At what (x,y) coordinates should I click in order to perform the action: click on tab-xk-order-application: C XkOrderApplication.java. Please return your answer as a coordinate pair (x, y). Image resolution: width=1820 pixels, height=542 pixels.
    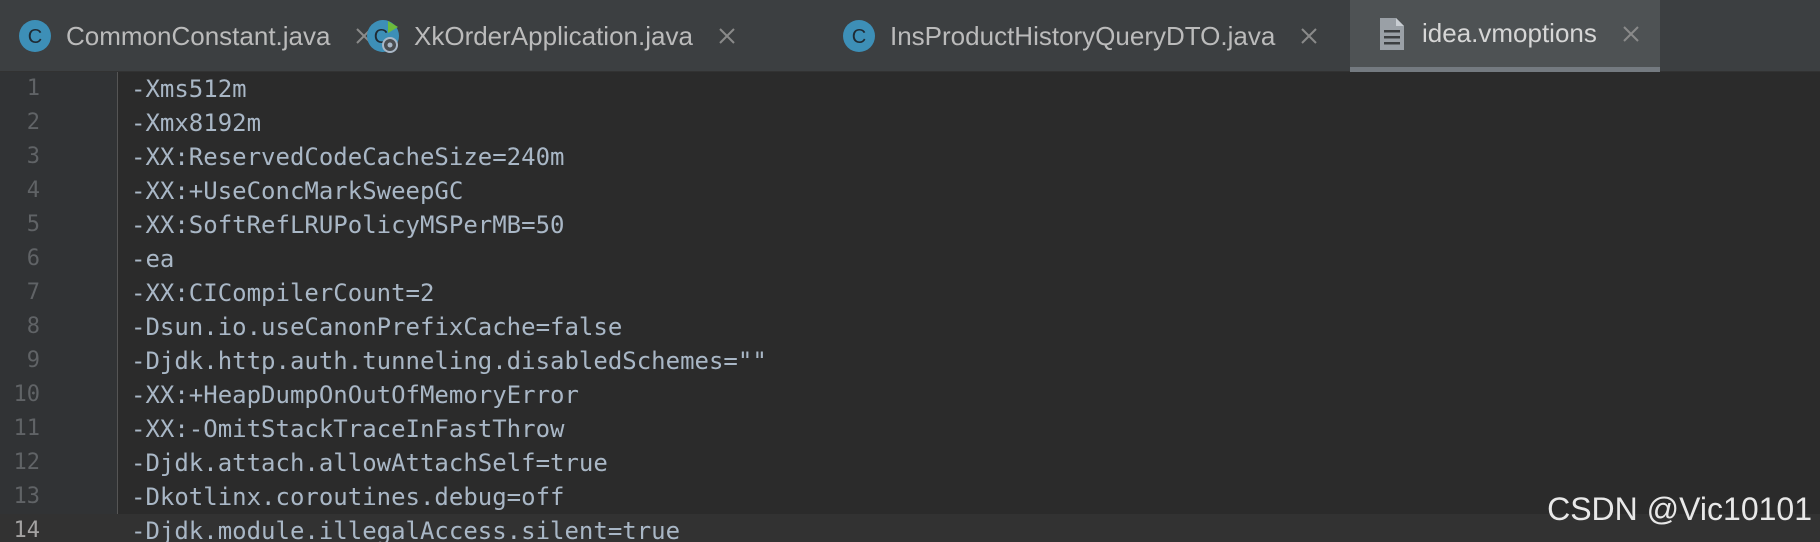
    Looking at the image, I should click on (548, 36).